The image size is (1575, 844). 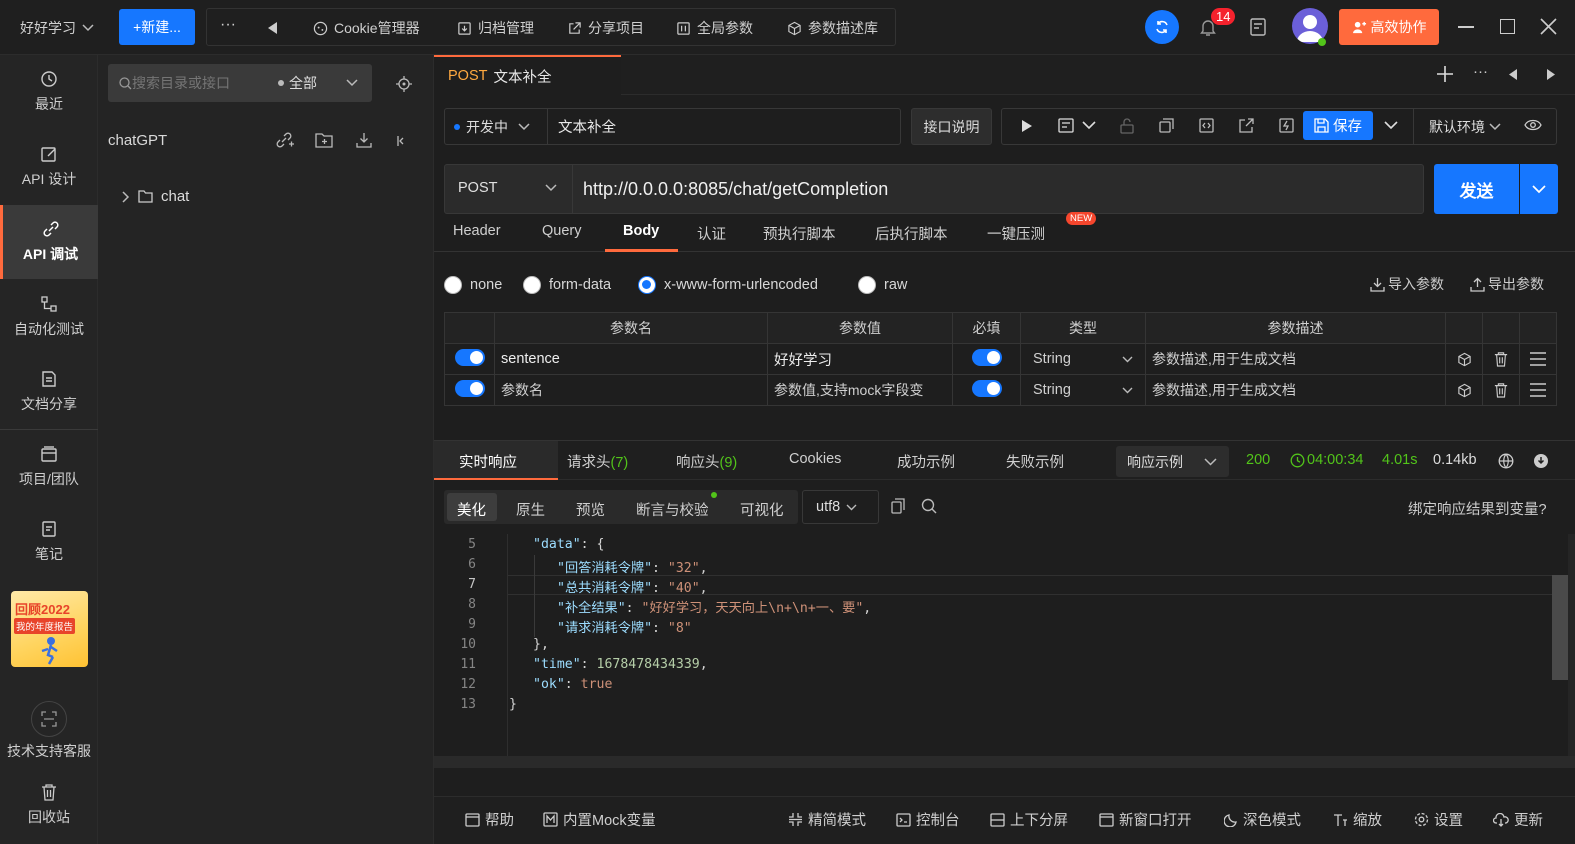 I want to click on radio-none: none, so click(x=473, y=285).